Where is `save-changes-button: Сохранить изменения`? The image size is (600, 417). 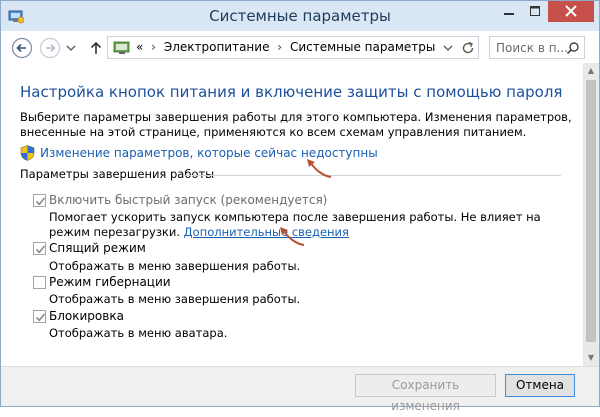
save-changes-button: Сохранить изменения is located at coordinates (425, 393).